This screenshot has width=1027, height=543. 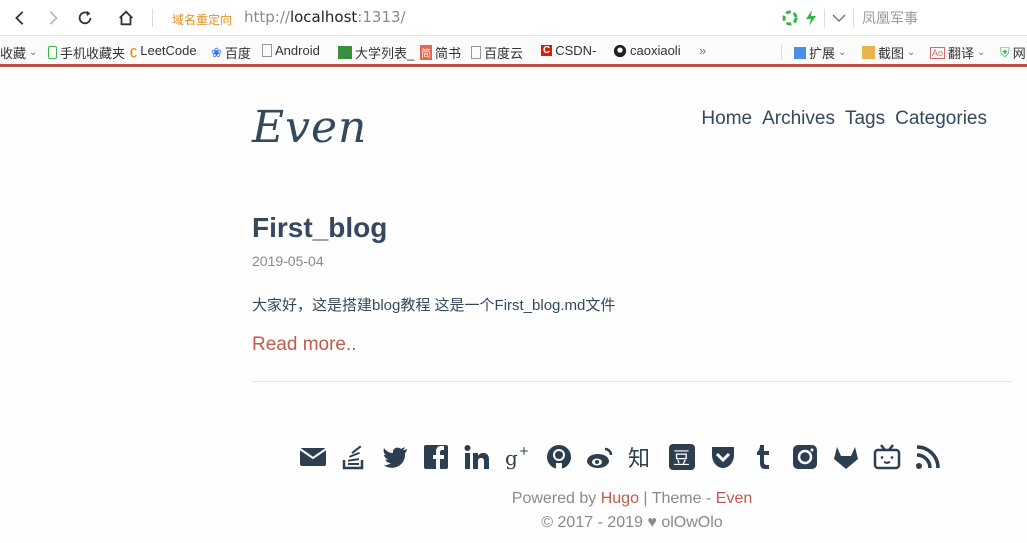 I want to click on bookmark-university: 大学列表_, so click(x=376, y=52).